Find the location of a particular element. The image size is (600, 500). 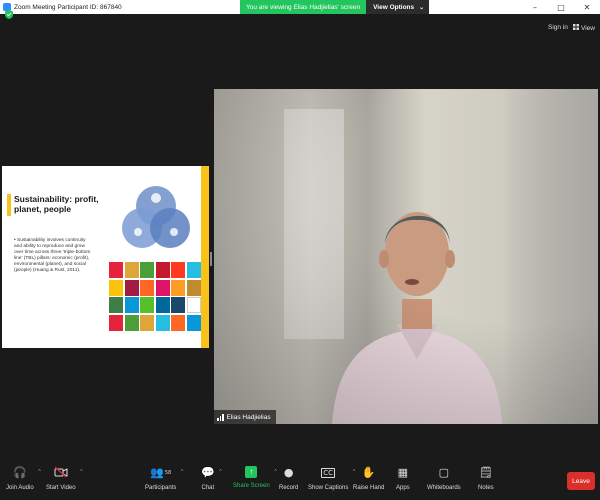

grid-icon is located at coordinates (576, 28).